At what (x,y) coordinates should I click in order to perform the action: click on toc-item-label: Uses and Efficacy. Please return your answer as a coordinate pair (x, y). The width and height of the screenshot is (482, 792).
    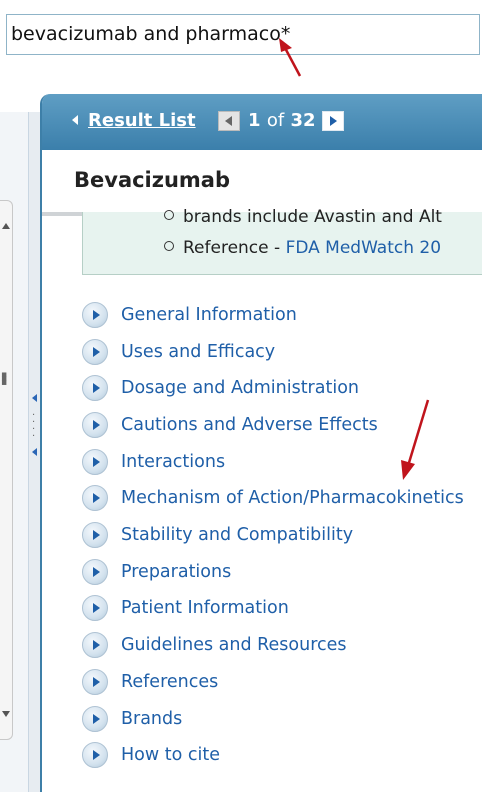
    Looking at the image, I should click on (198, 352).